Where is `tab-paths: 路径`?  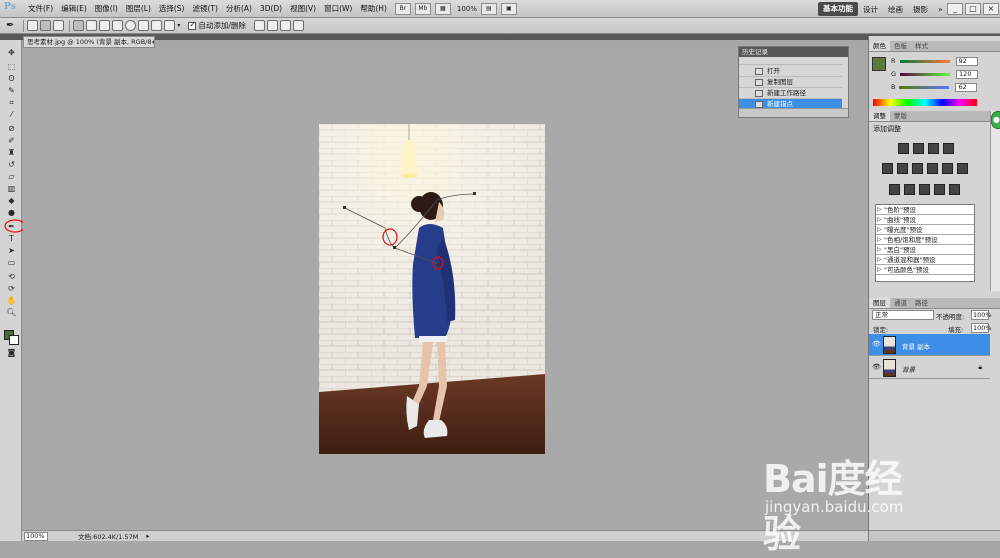 tab-paths: 路径 is located at coordinates (921, 303).